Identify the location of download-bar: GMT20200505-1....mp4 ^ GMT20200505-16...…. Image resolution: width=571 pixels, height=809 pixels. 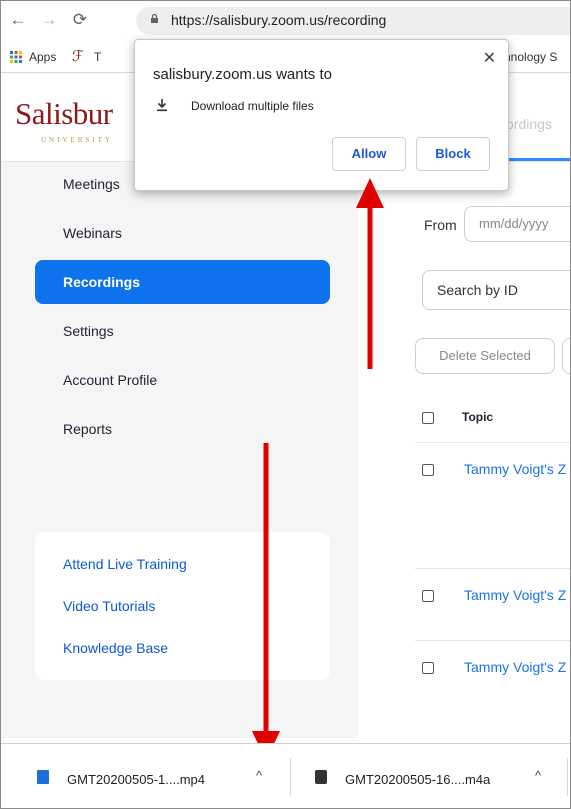
(285, 775).